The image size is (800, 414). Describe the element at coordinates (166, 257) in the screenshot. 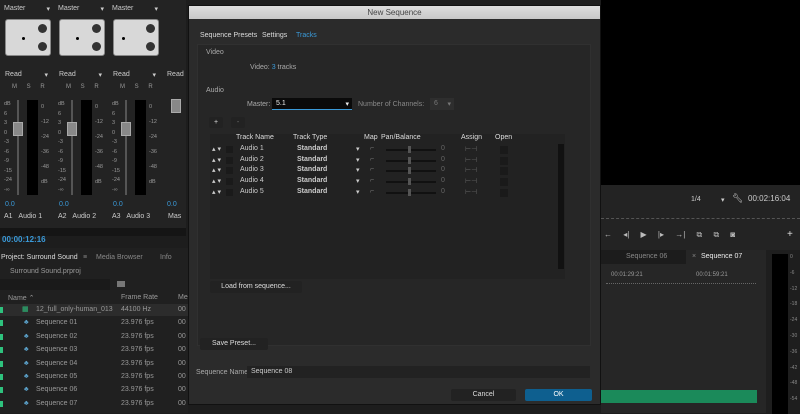

I see `tab-info: Info` at that location.